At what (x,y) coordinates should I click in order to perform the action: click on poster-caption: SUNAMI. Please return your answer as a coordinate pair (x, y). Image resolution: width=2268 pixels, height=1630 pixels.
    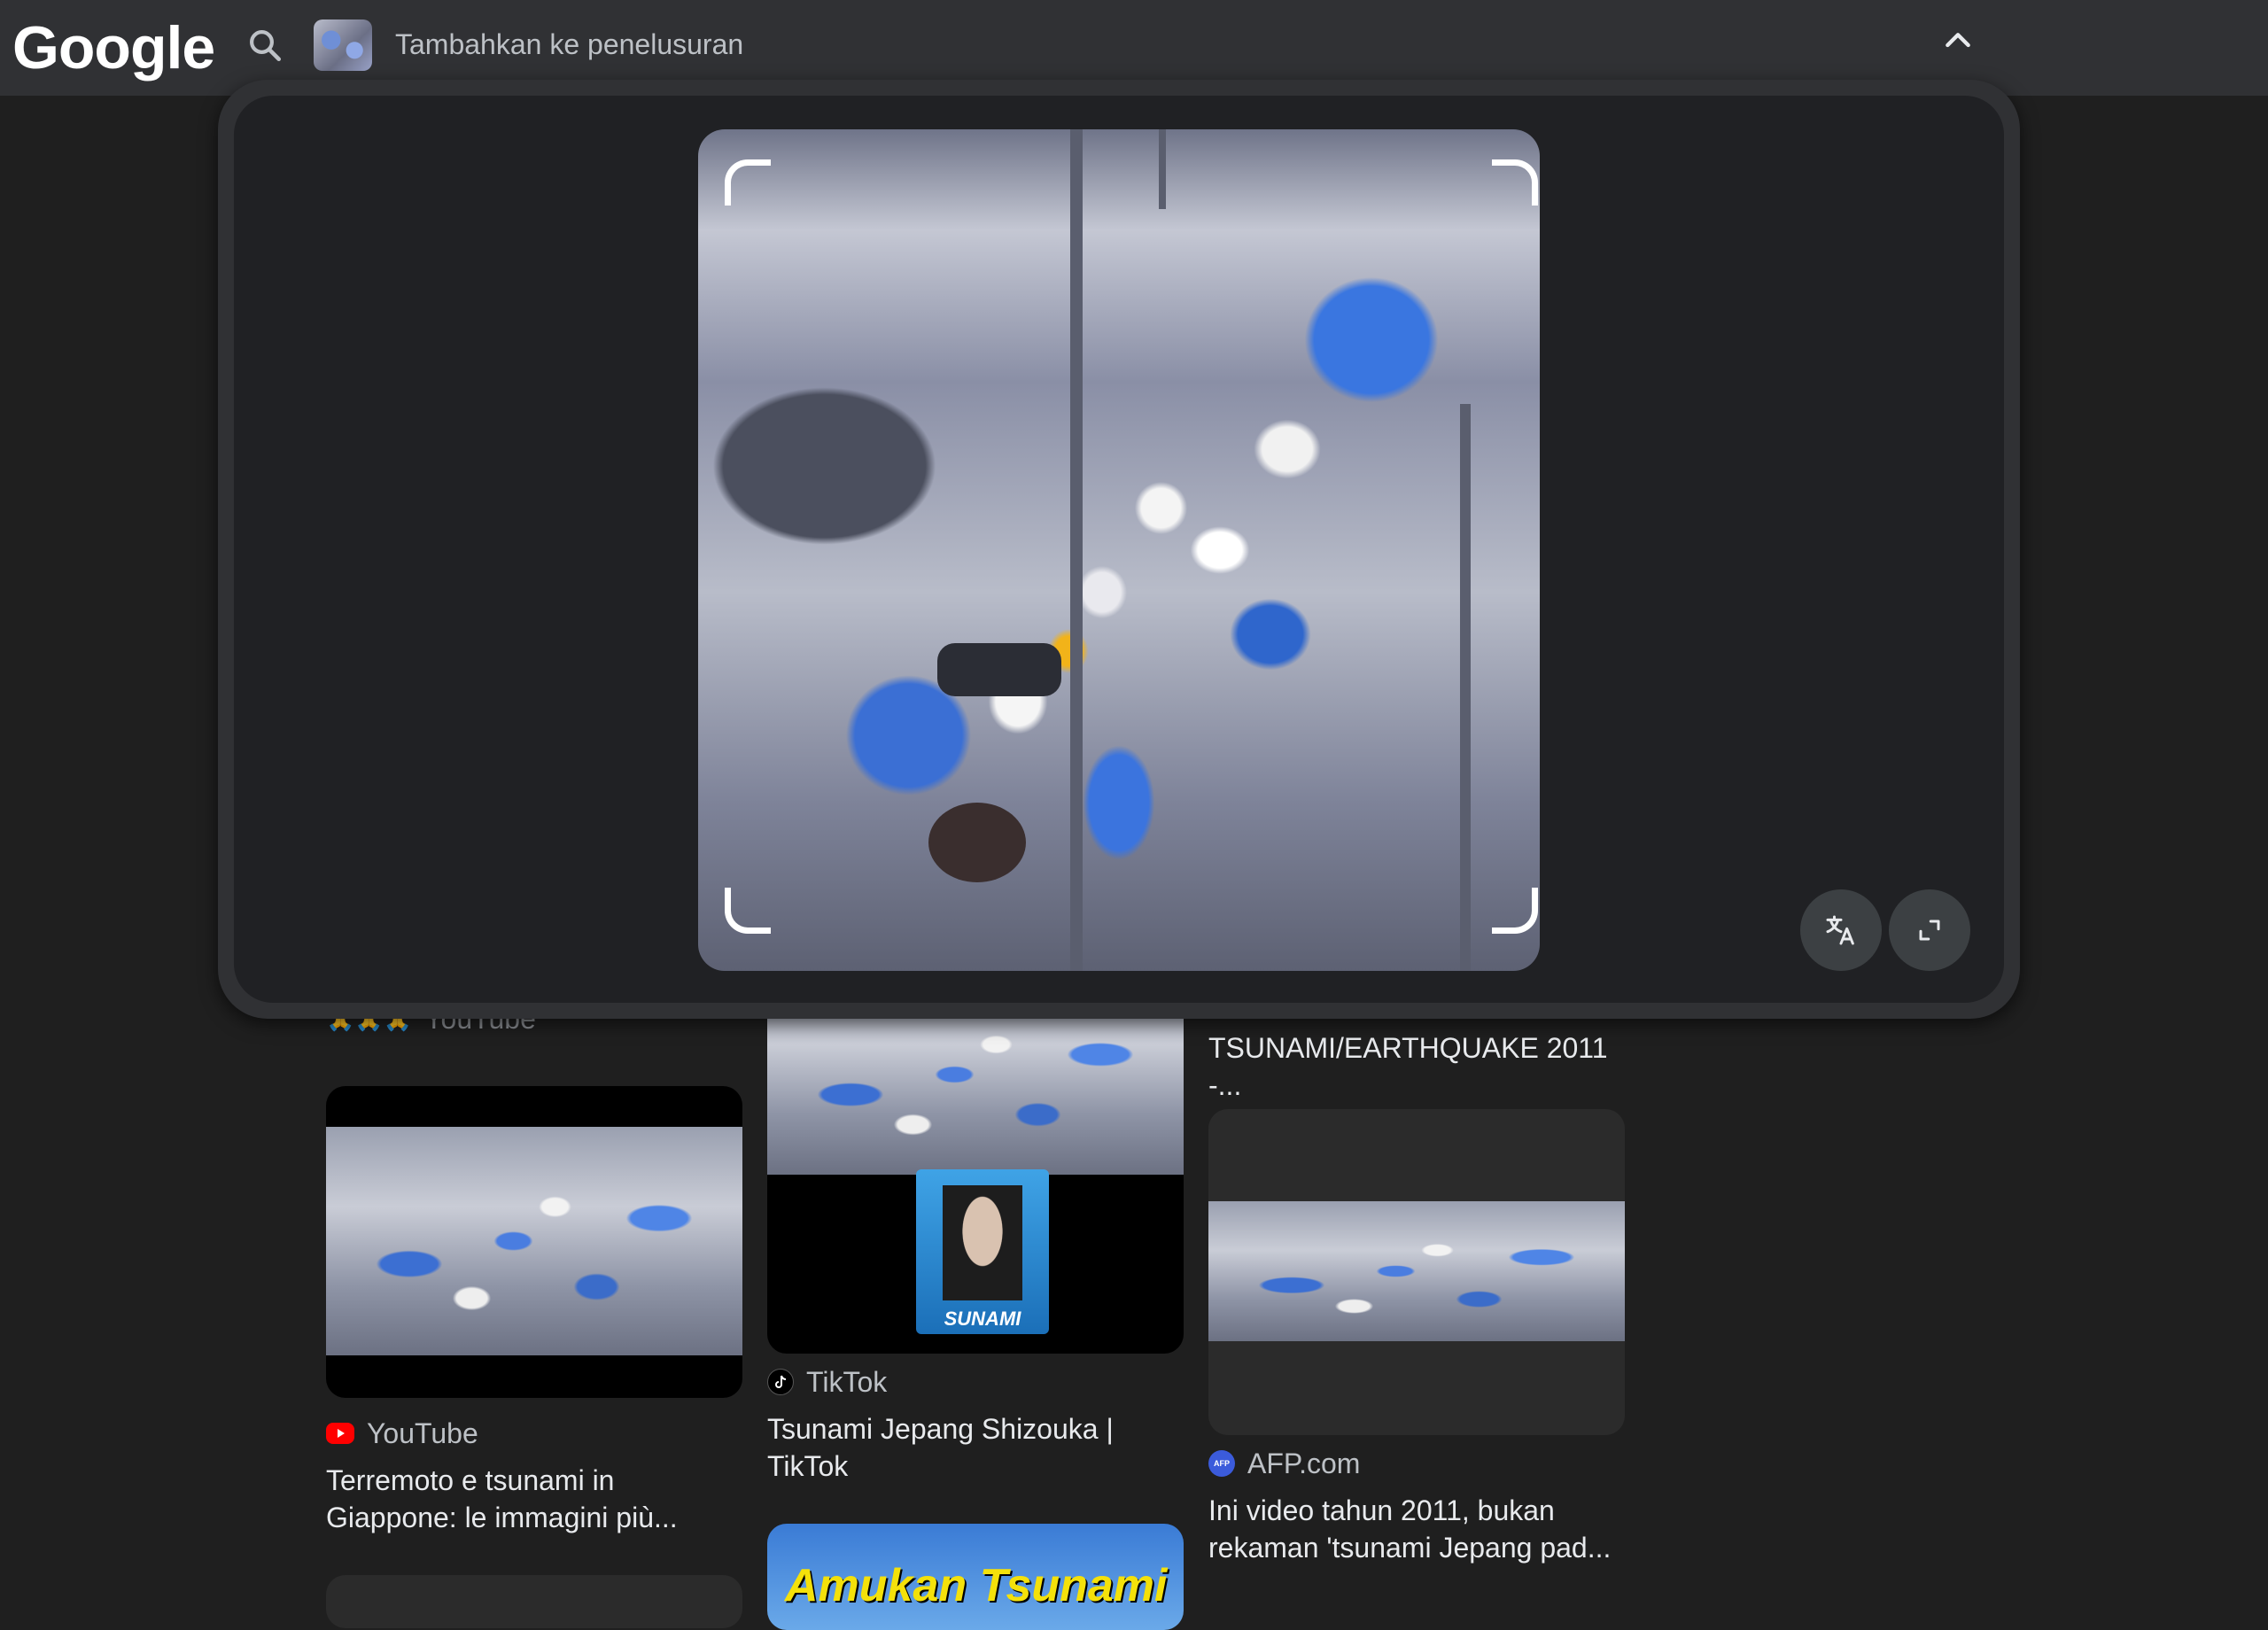
    Looking at the image, I should click on (982, 1319).